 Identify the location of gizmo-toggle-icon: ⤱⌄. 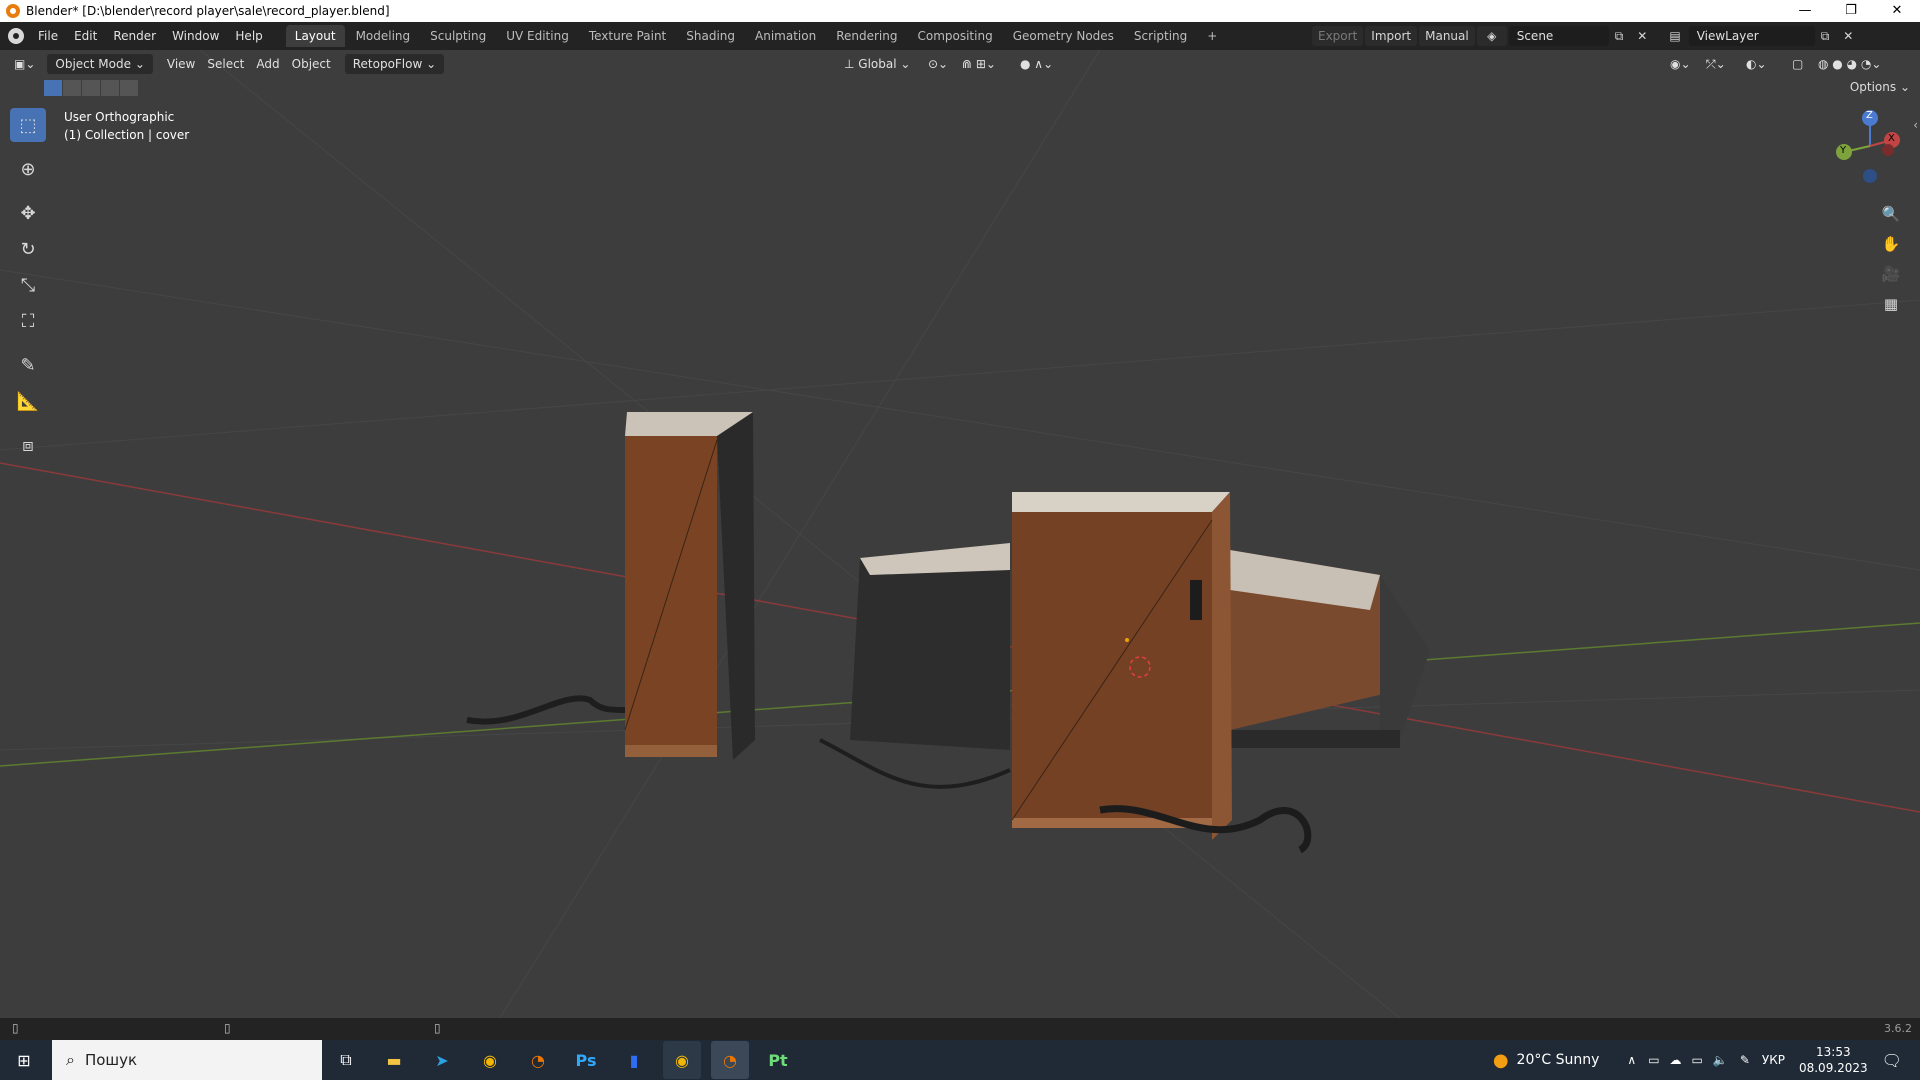
(1716, 64).